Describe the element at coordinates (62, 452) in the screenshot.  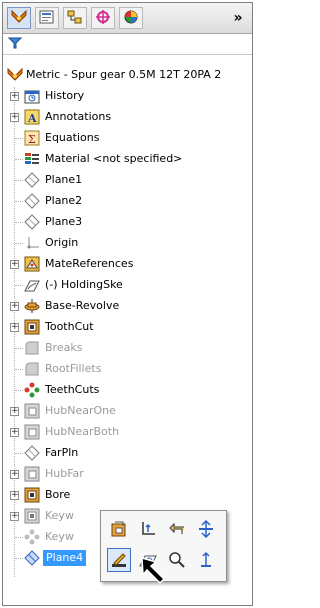
I see `tree-item-label: FarPln` at that location.